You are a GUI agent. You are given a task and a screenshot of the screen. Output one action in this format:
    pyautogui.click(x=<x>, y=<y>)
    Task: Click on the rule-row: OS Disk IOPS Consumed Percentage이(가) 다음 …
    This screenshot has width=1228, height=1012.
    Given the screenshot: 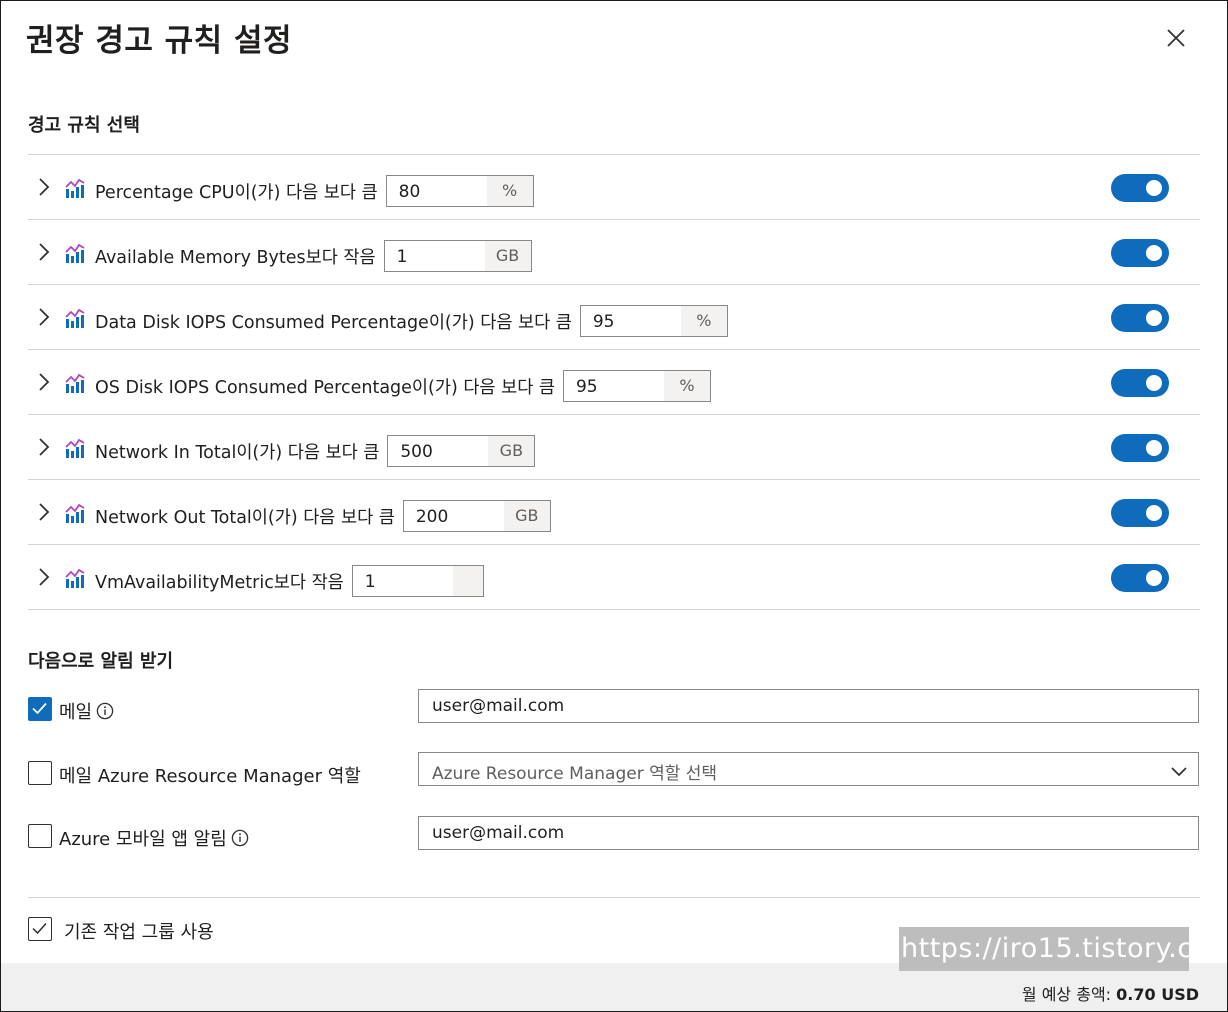 What is the action you would take?
    pyautogui.click(x=614, y=382)
    